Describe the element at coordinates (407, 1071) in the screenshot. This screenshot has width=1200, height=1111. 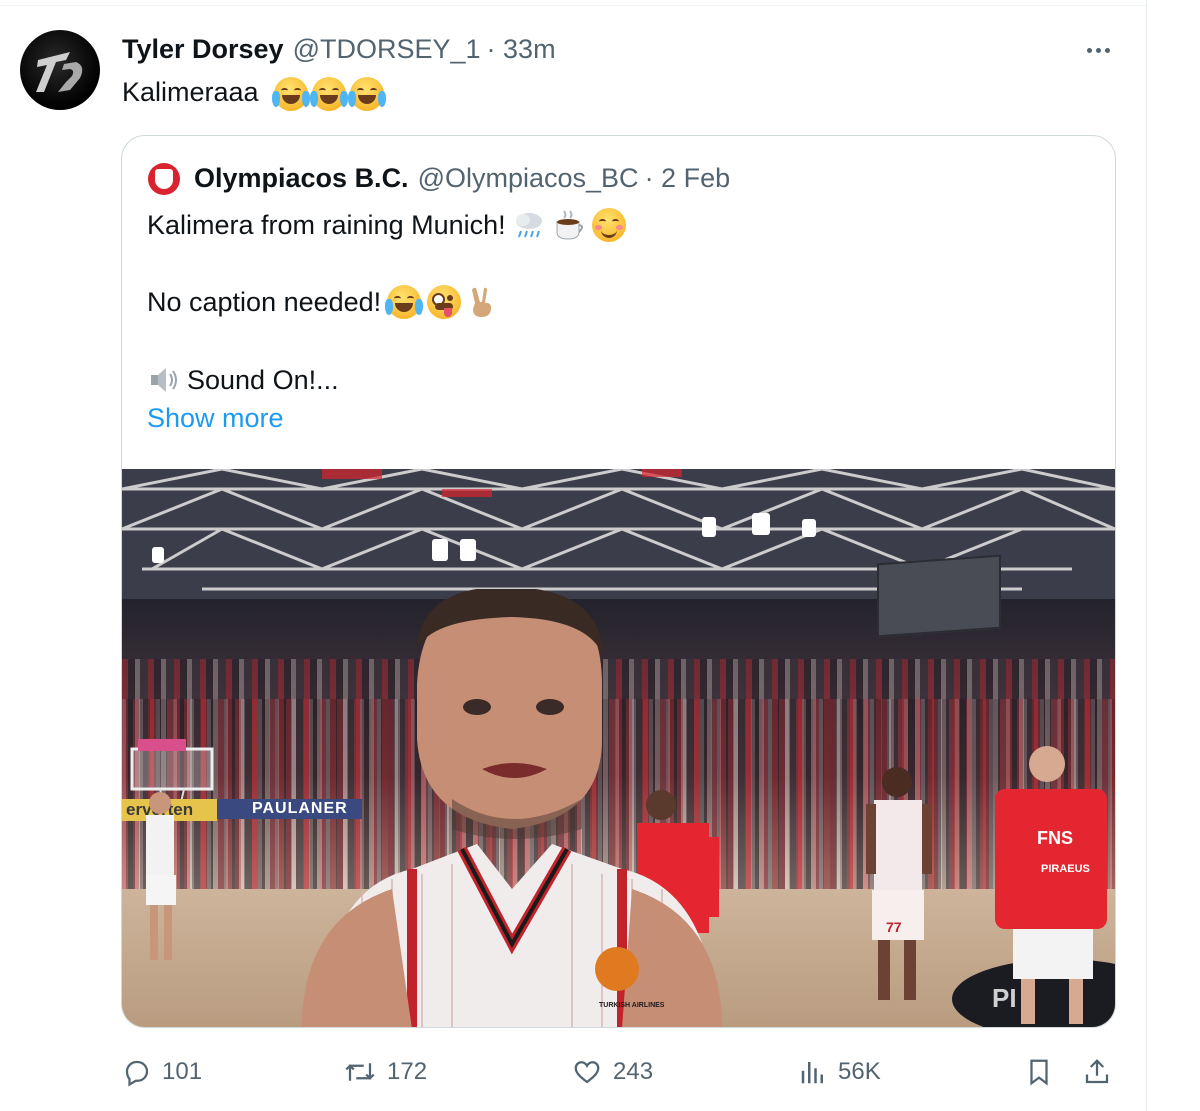
I see `repost-count: 172` at that location.